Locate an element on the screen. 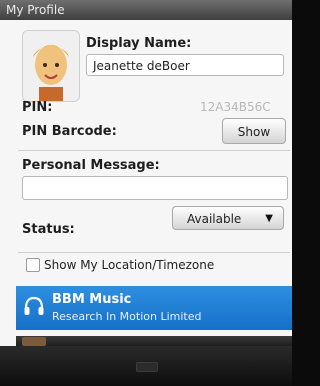 This screenshot has height=386, width=320. avatar-image is located at coordinates (51, 66).